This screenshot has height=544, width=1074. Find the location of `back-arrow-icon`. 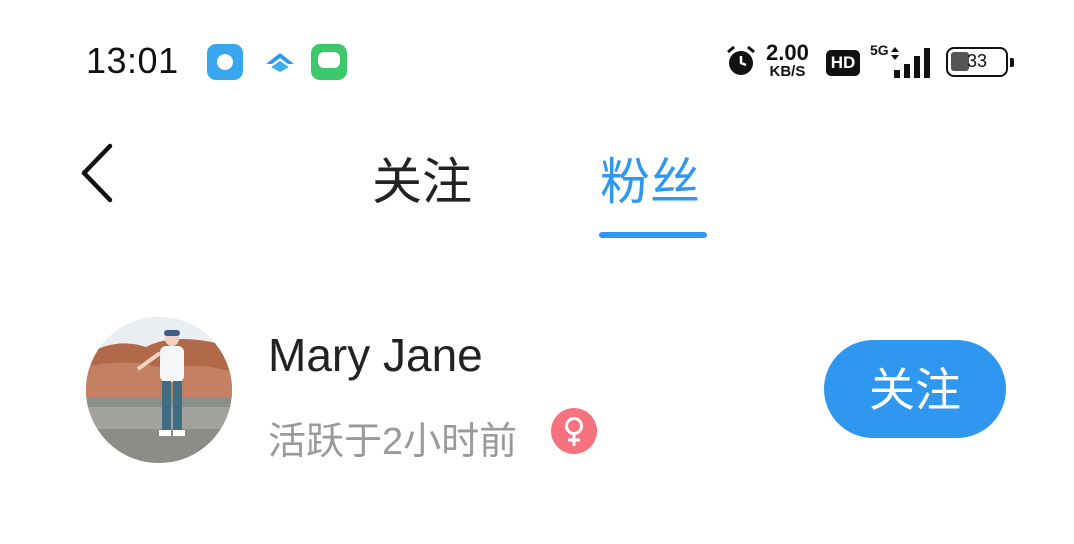

back-arrow-icon is located at coordinates (99, 175).